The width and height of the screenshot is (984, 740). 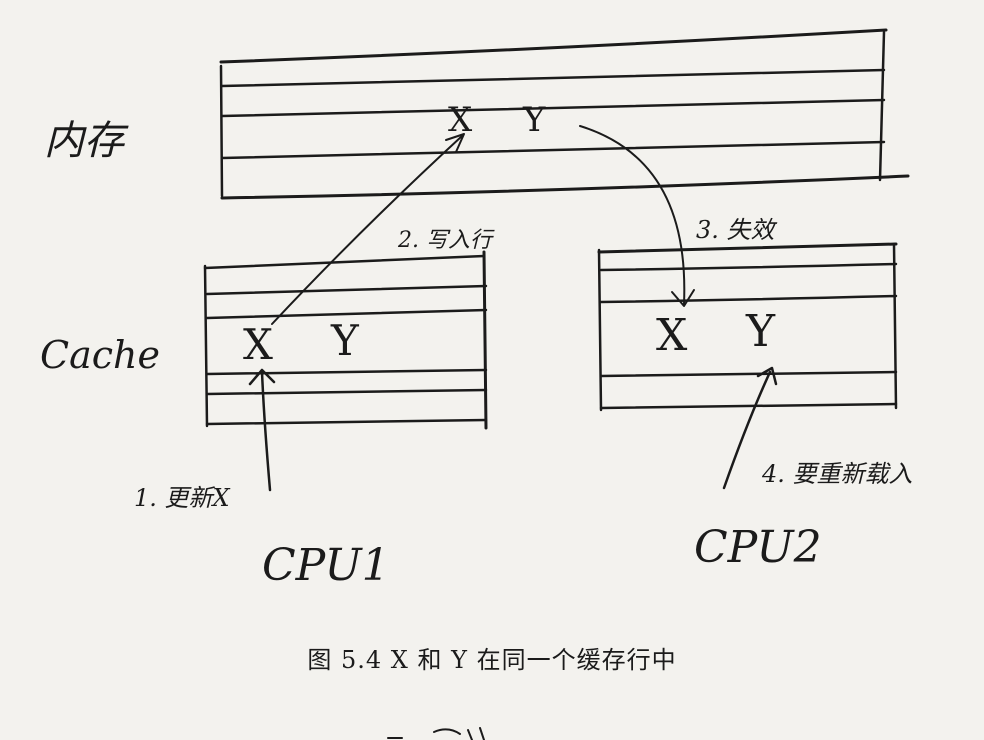 What do you see at coordinates (492, 660) in the screenshot?
I see `figure-caption: 图 5.4 X 和 Y 在同一个缓存行中` at bounding box center [492, 660].